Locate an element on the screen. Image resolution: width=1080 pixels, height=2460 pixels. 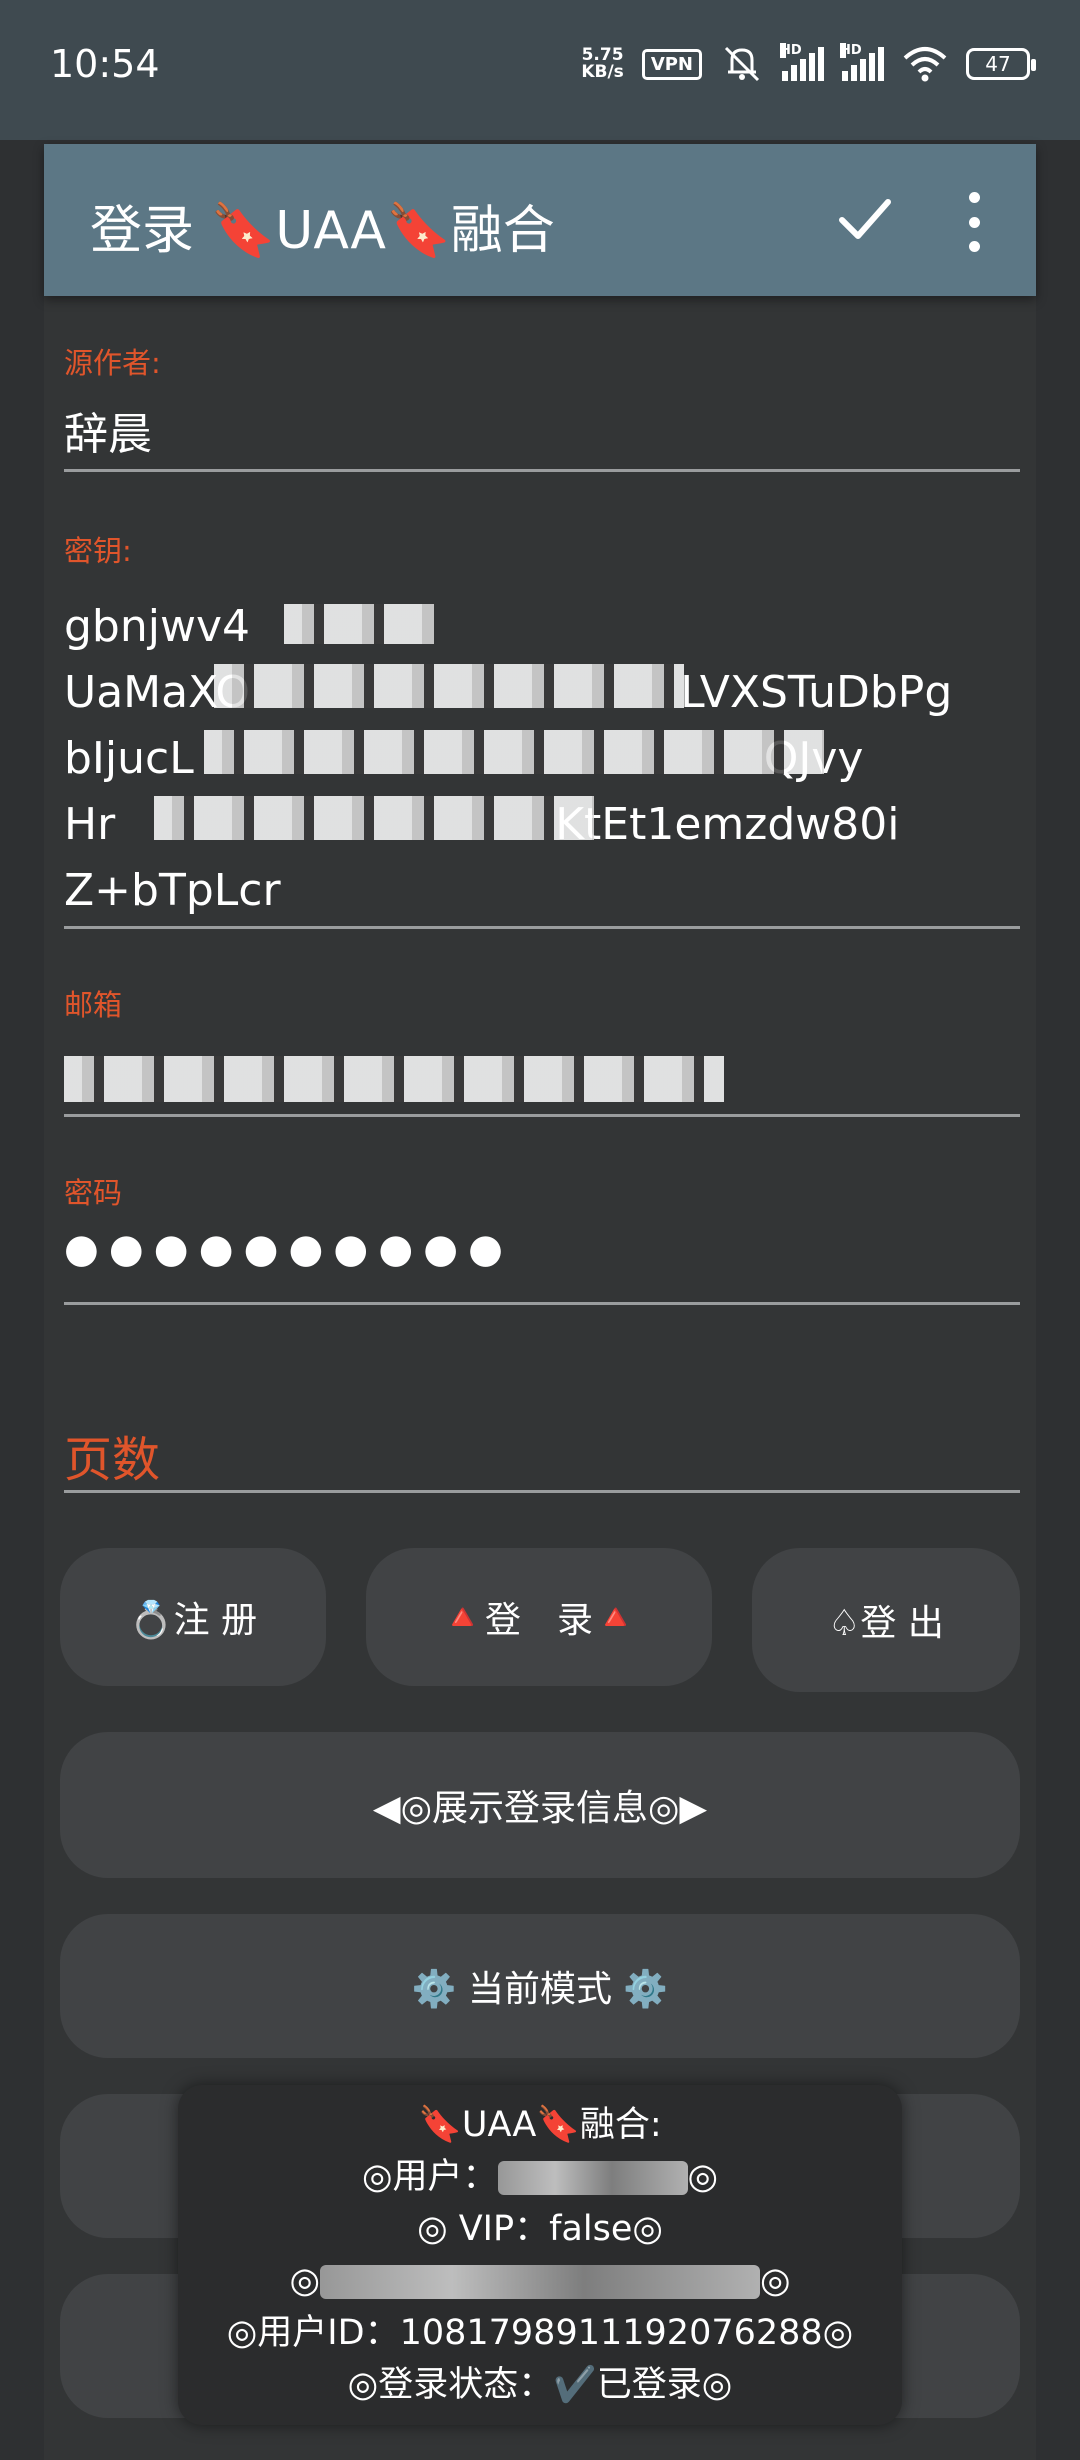
password-underline is located at coordinates (542, 1303).